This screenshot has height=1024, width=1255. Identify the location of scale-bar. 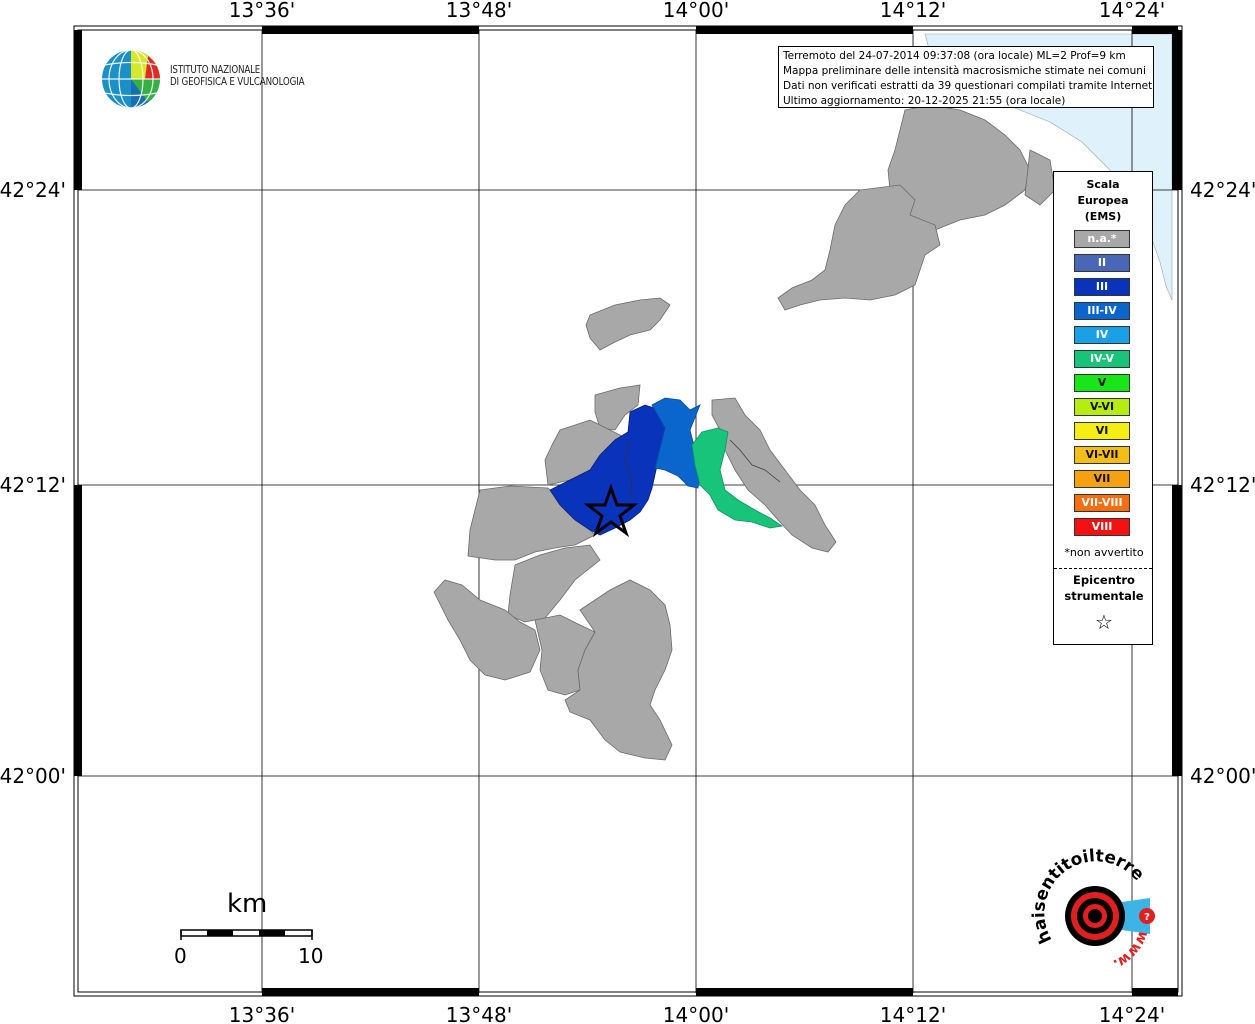
(246, 934).